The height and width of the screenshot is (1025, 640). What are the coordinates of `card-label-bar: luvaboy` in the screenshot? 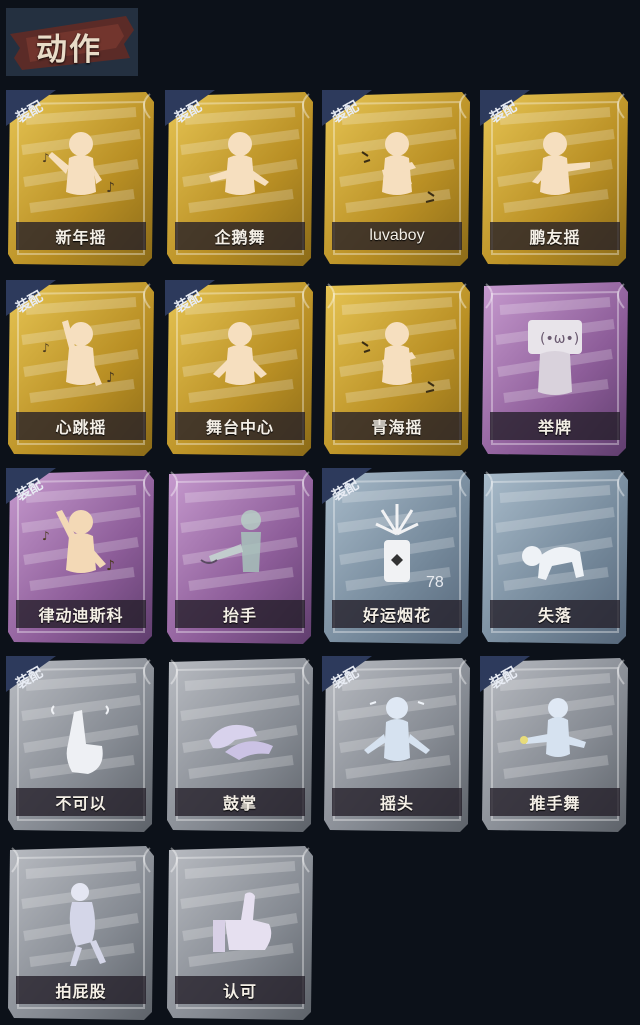 It's located at (397, 236).